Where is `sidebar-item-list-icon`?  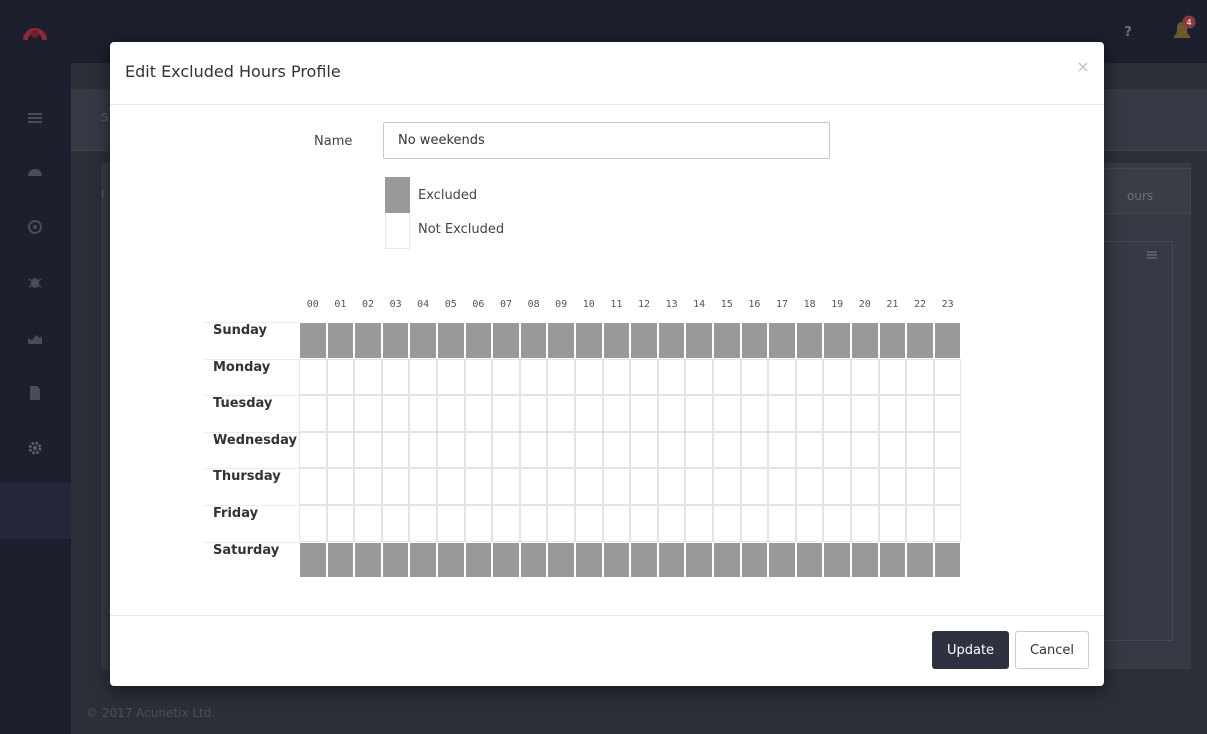 sidebar-item-list-icon is located at coordinates (35, 118).